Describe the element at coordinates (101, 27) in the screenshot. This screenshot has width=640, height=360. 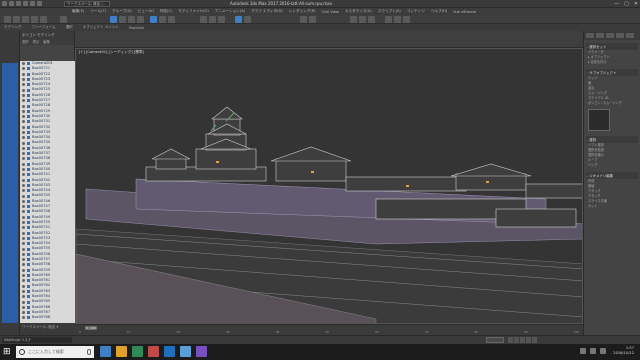
I see `tab-object-paint: オブジェクト ペイント` at that location.